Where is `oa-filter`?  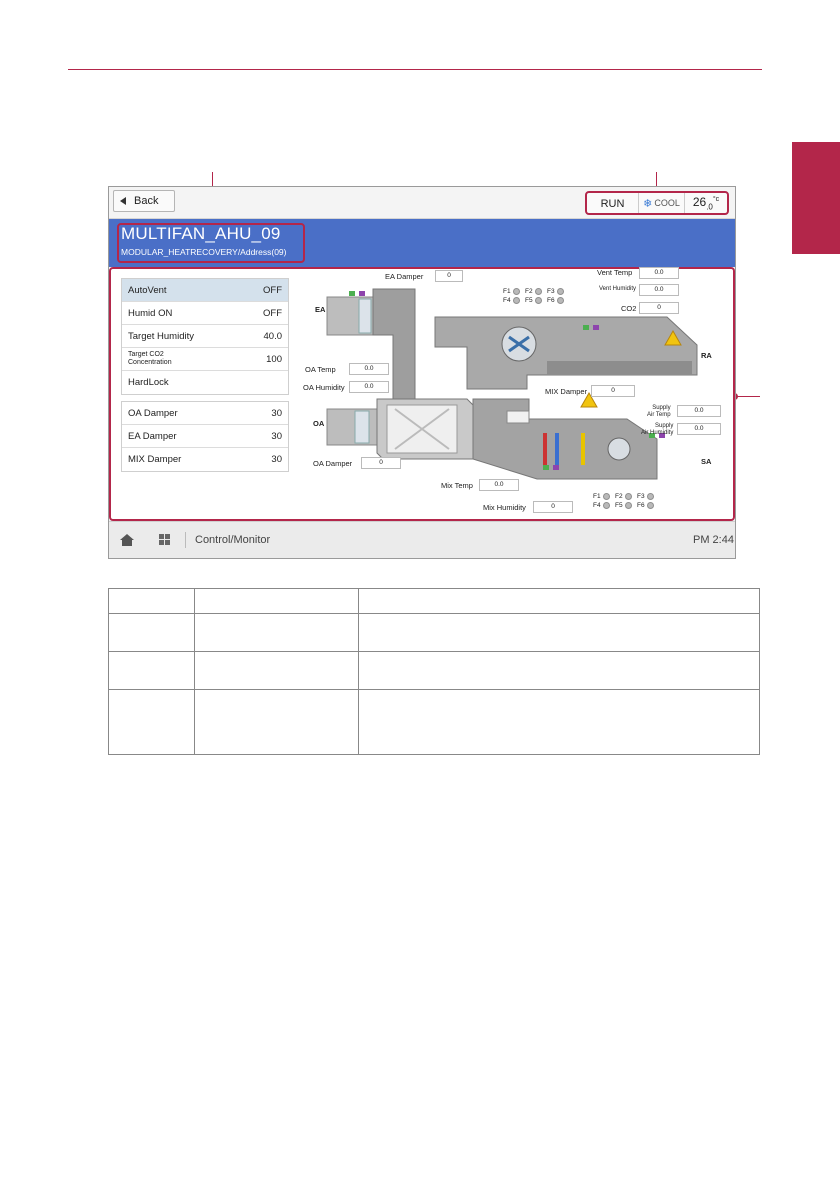
oa-filter is located at coordinates (362, 427).